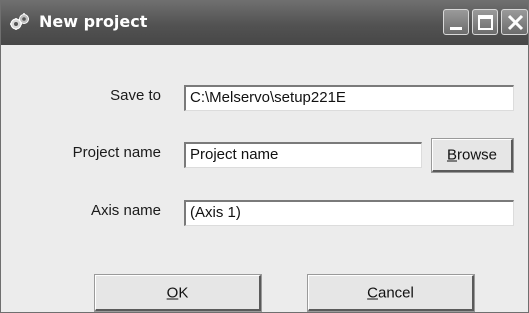 The height and width of the screenshot is (313, 529). What do you see at coordinates (349, 98) in the screenshot?
I see `save-to-field: C:\Melservo\setup221E` at bounding box center [349, 98].